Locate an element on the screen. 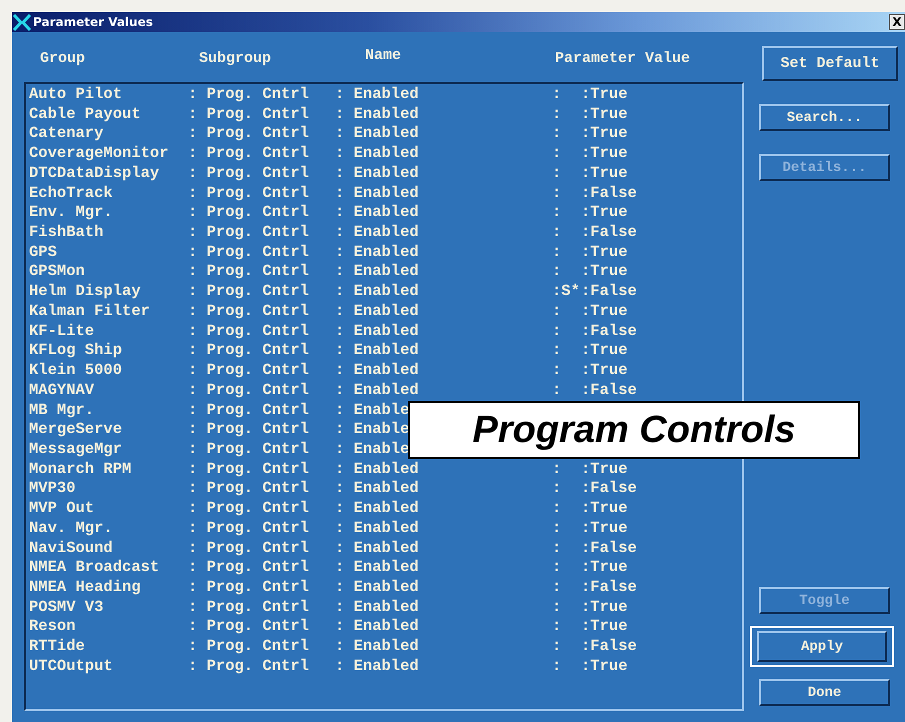  column-header: Subgroup is located at coordinates (235, 58).